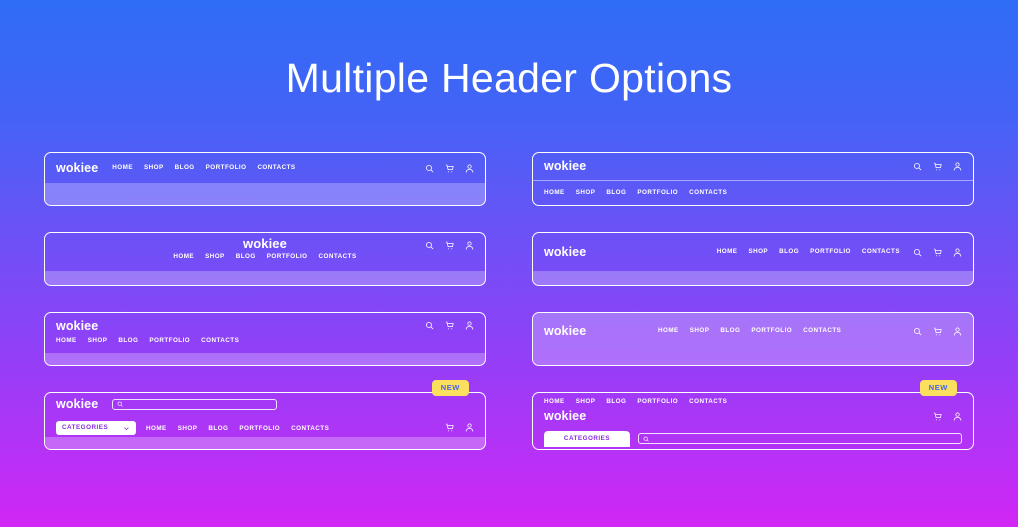  Describe the element at coordinates (265, 278) in the screenshot. I see `header-3-lower-band` at that location.